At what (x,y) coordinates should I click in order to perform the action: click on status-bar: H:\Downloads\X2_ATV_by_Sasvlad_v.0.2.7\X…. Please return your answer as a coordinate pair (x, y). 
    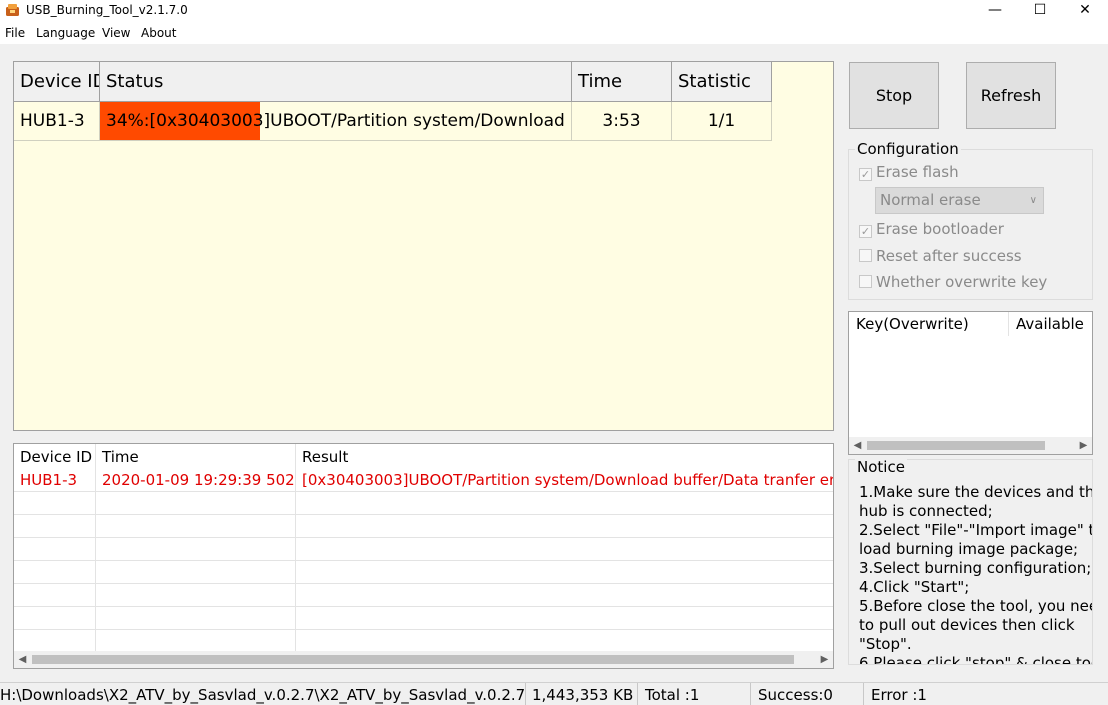
    Looking at the image, I should click on (554, 693).